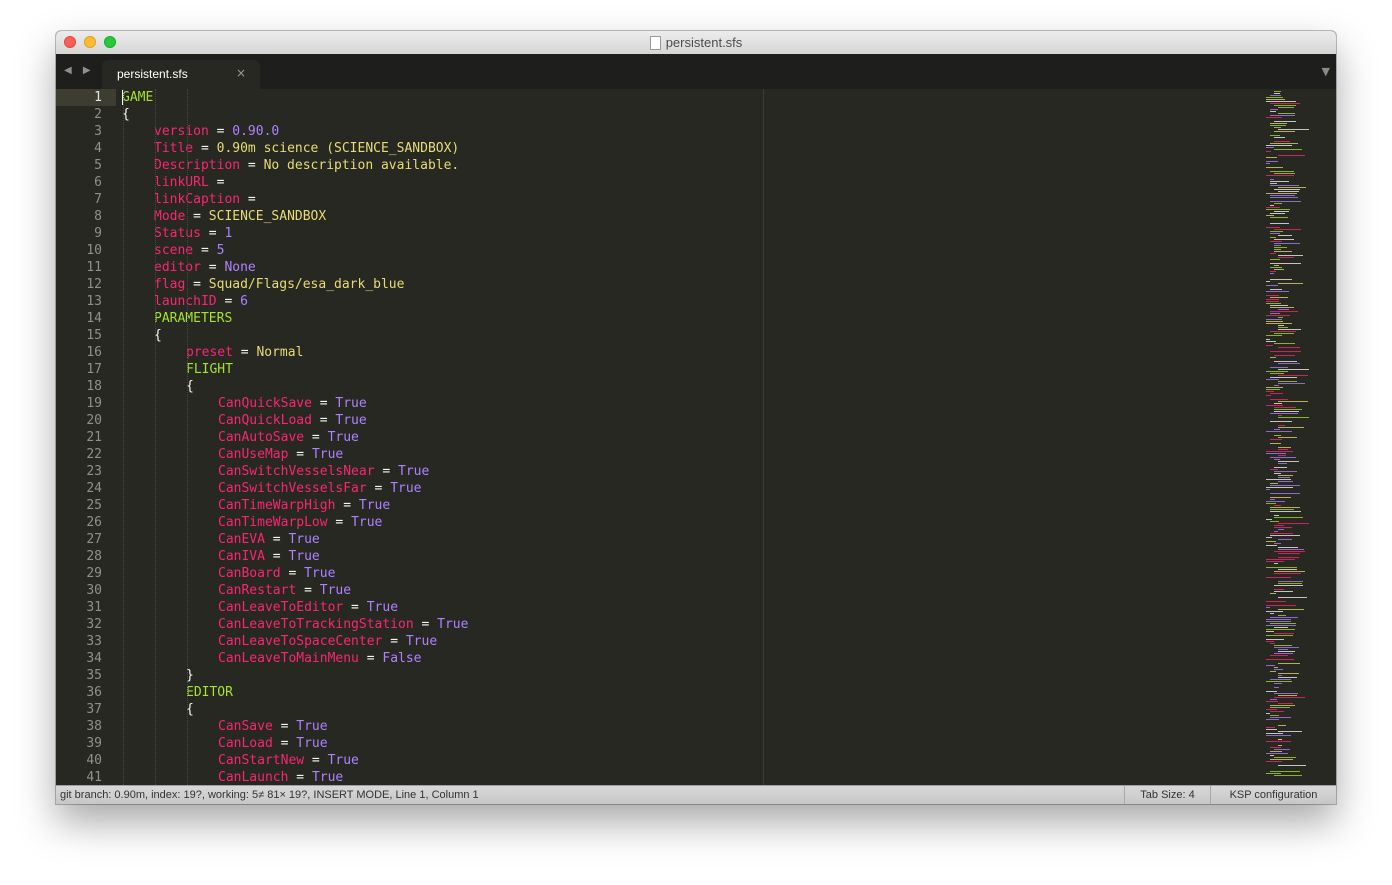 This screenshot has width=1392, height=885. I want to click on code-token: Status, so click(177, 233).